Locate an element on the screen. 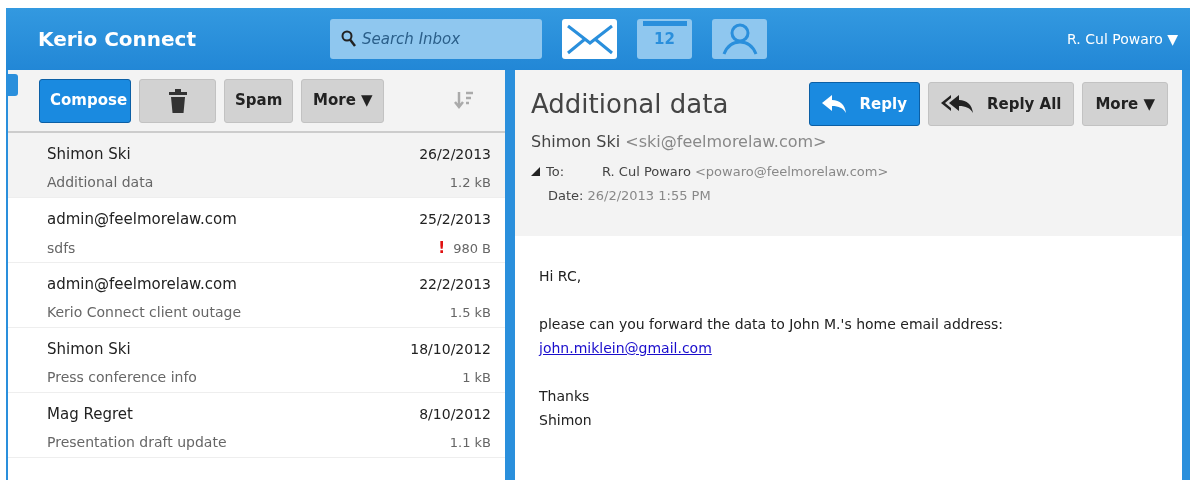  compose-button: Compose is located at coordinates (85, 100).